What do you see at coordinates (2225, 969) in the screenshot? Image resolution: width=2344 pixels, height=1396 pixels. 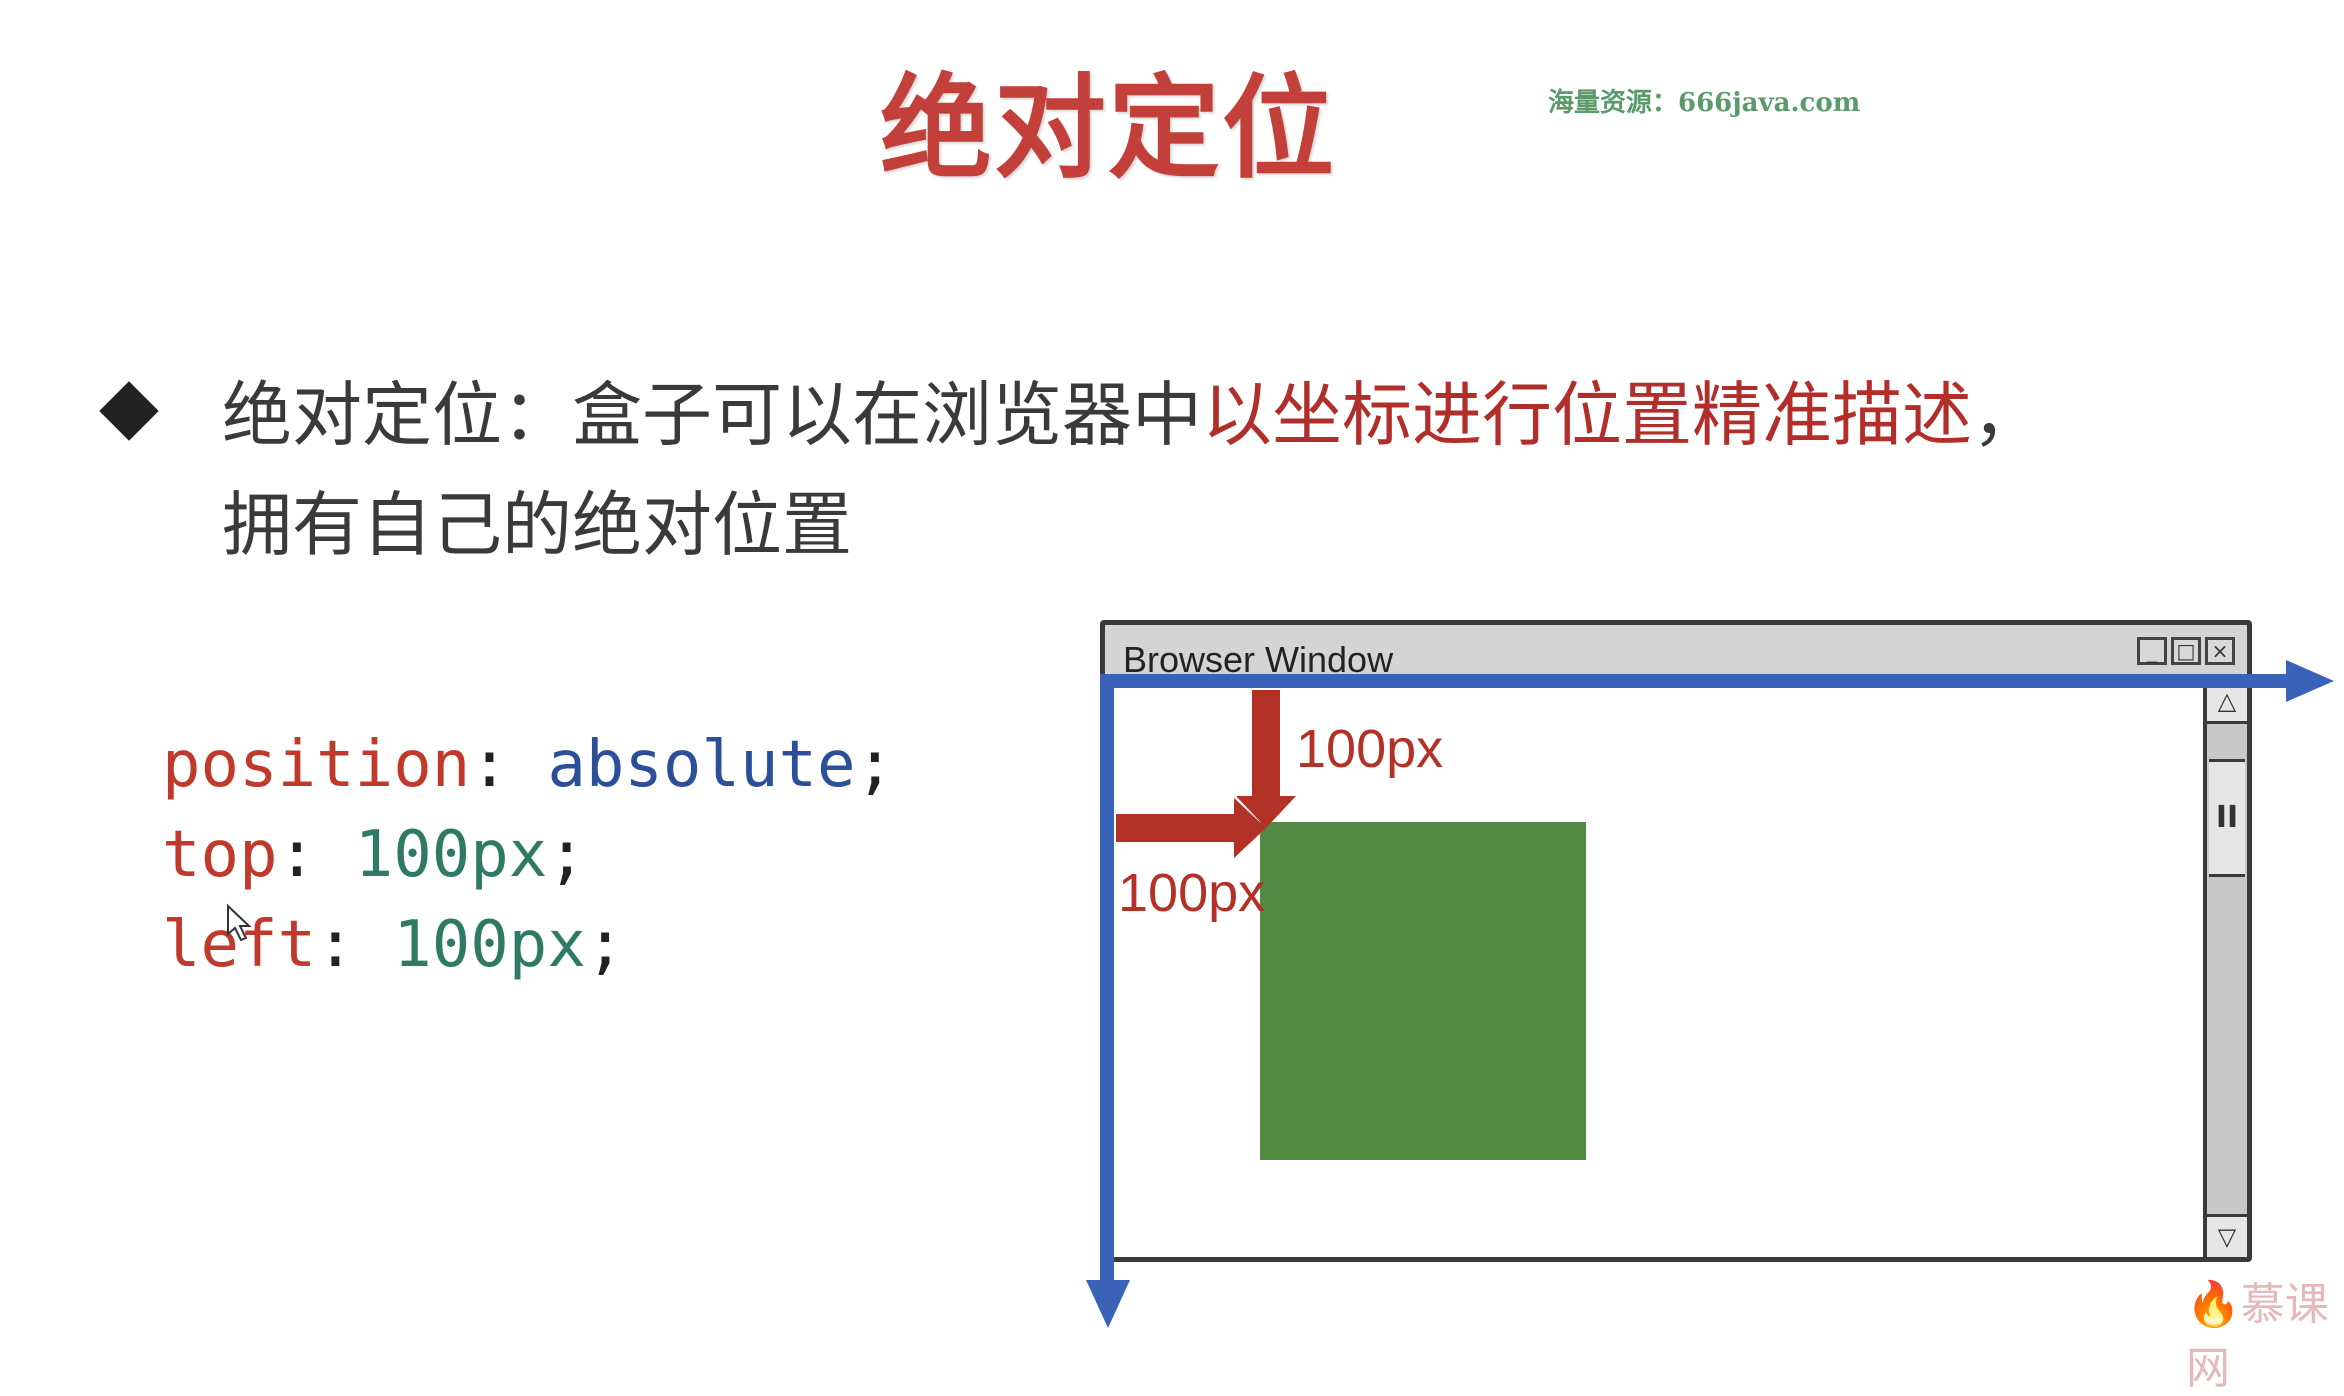 I see `scrollbar: △ II ▽` at bounding box center [2225, 969].